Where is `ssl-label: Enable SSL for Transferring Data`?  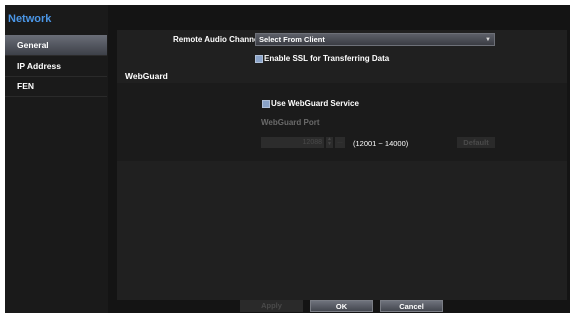 ssl-label: Enable SSL for Transferring Data is located at coordinates (327, 58).